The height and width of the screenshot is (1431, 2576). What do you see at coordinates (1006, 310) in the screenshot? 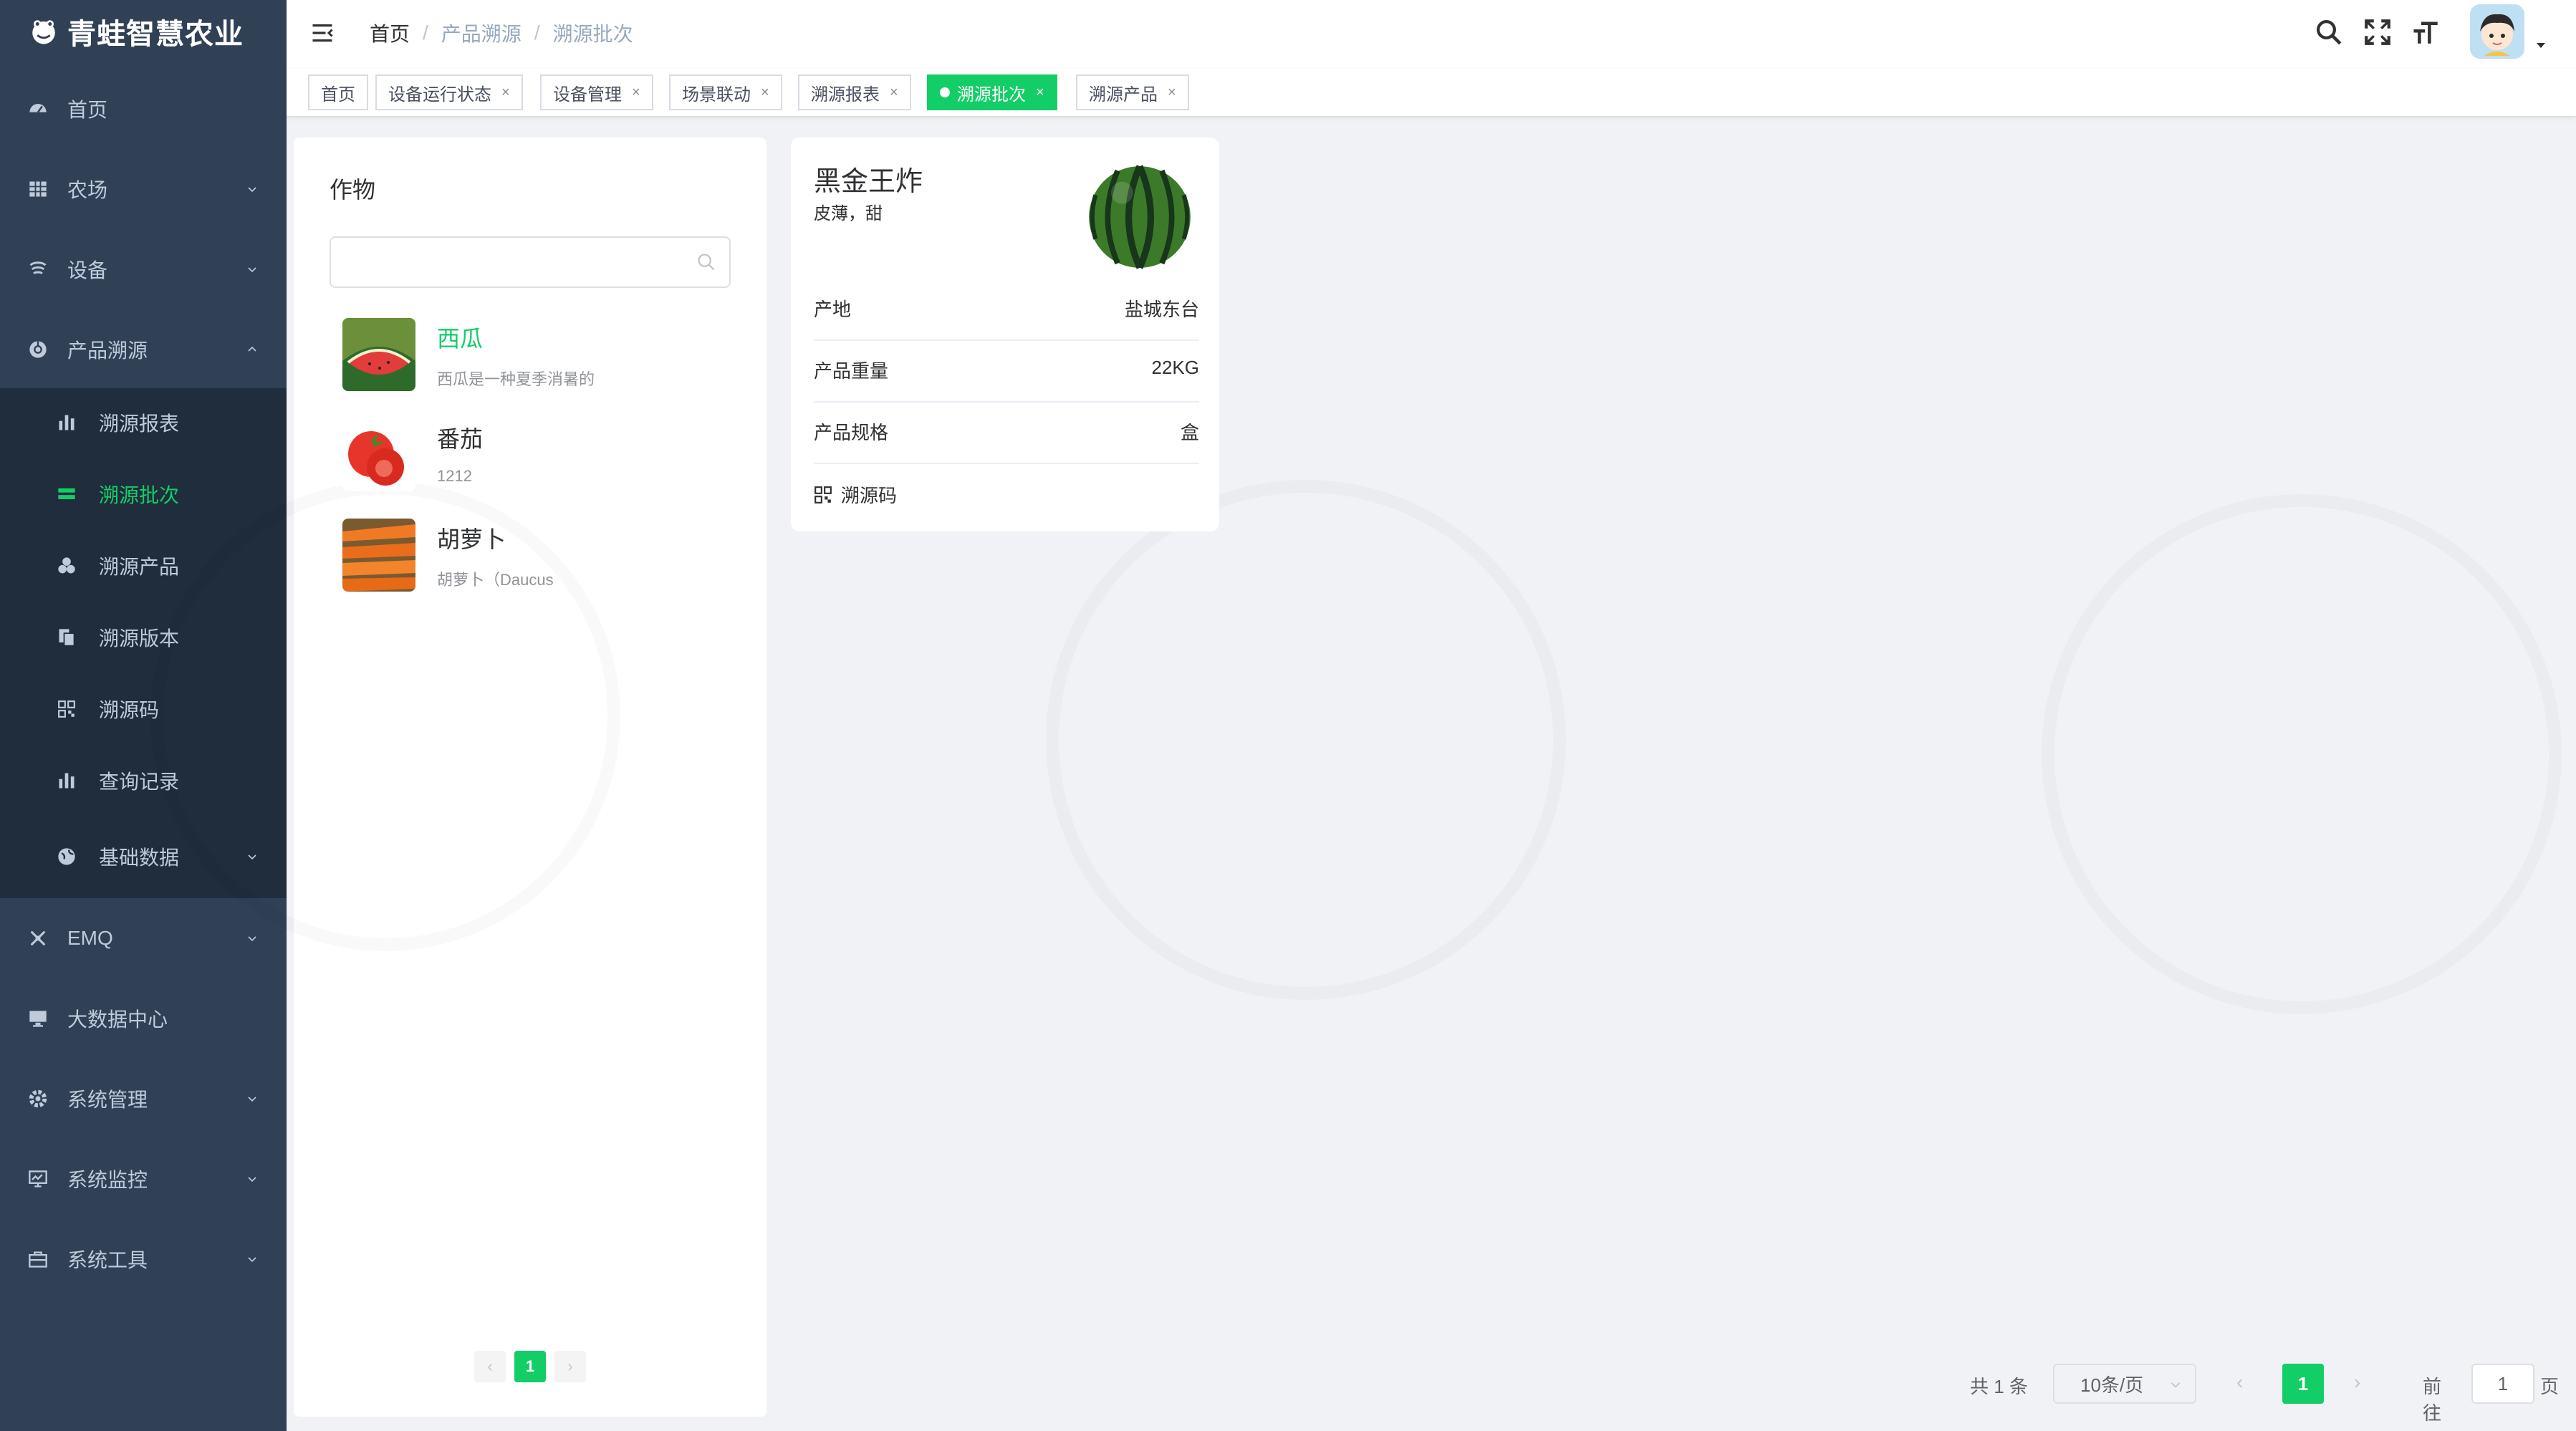
I see `detail-row-origin: 产地 盐城东台` at bounding box center [1006, 310].